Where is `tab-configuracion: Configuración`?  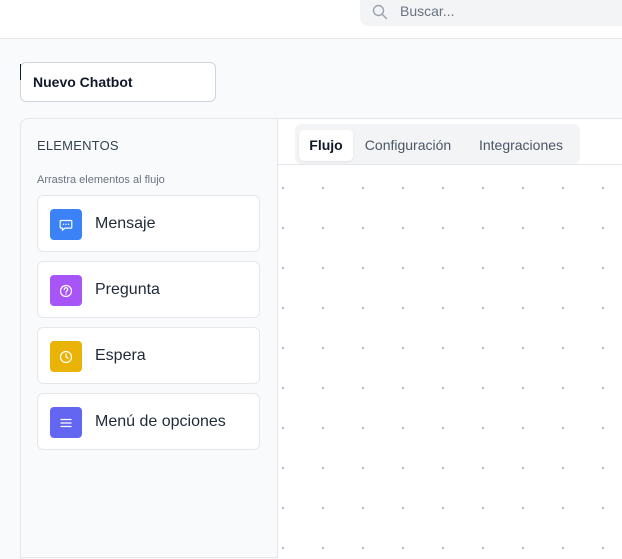
tab-configuracion: Configuración is located at coordinates (408, 145).